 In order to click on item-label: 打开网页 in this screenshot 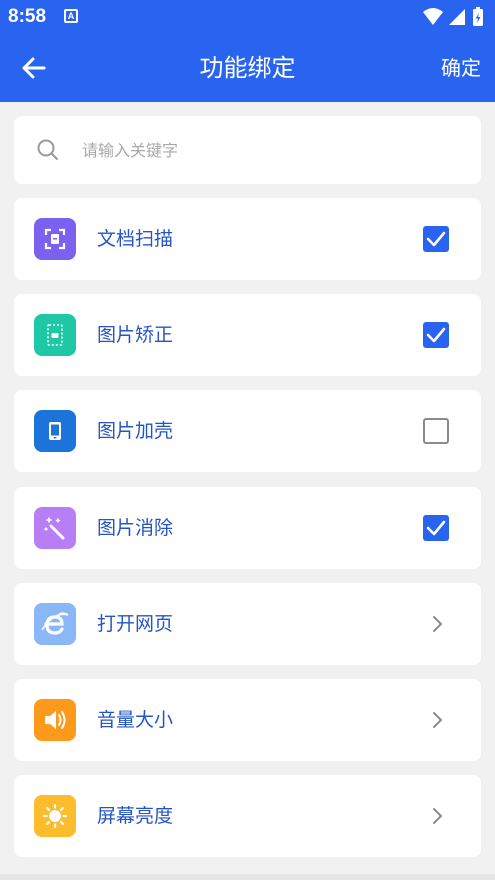, I will do `click(135, 624)`.